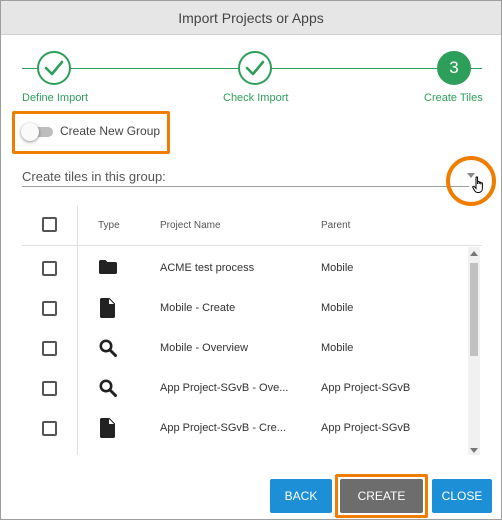 This screenshot has width=502, height=520. I want to click on hand-cursor-icon, so click(477, 184).